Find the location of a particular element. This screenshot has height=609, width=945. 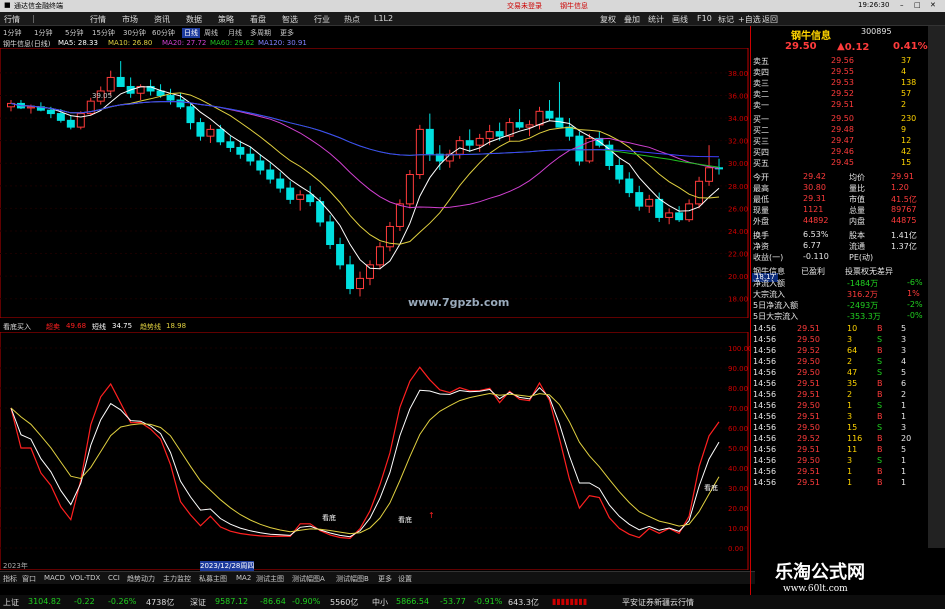

toolbar-biaoji: 标记 is located at coordinates (726, 19).